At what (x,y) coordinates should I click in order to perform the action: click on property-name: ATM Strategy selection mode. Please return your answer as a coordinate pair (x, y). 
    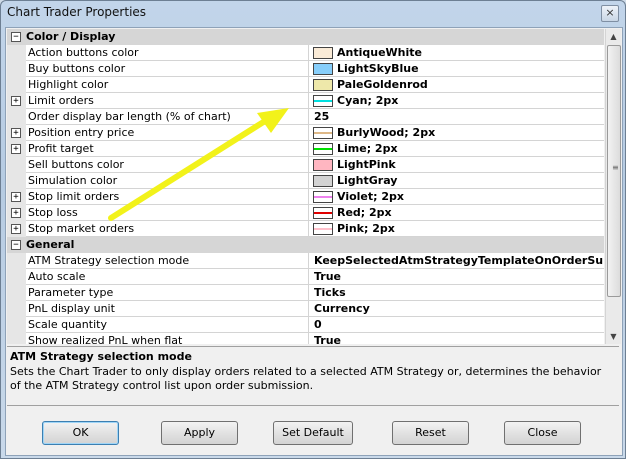
    Looking at the image, I should click on (167, 261).